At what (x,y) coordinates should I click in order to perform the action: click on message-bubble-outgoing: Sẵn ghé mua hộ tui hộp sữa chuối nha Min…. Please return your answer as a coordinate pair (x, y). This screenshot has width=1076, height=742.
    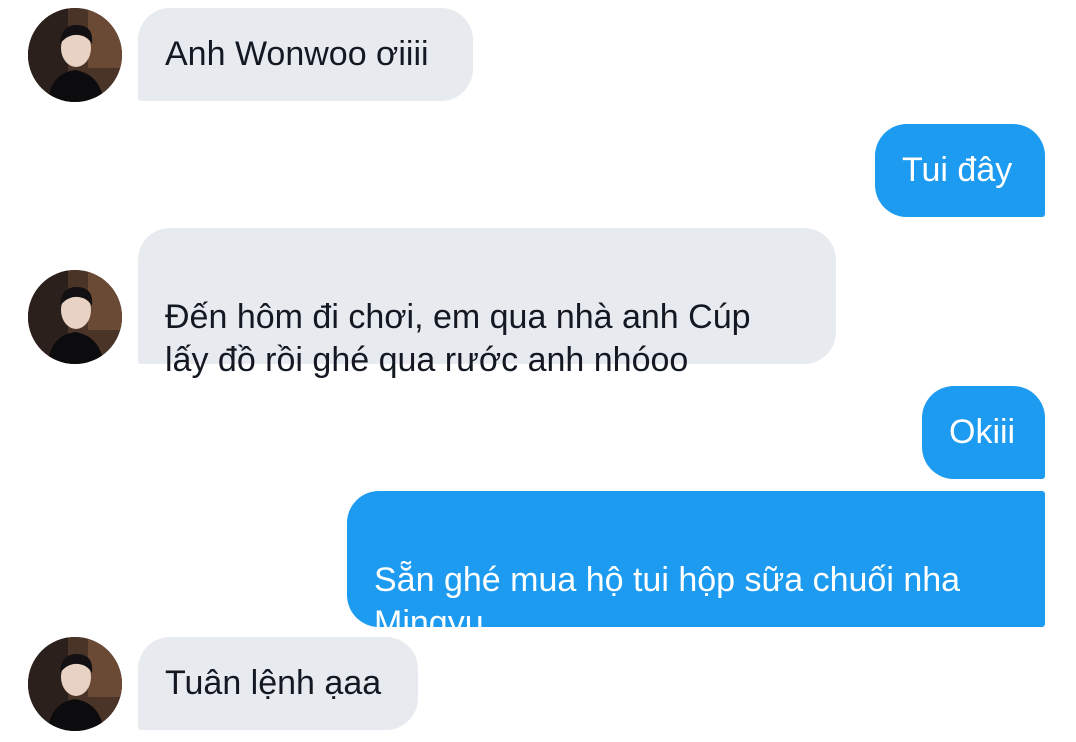
    Looking at the image, I should click on (696, 566).